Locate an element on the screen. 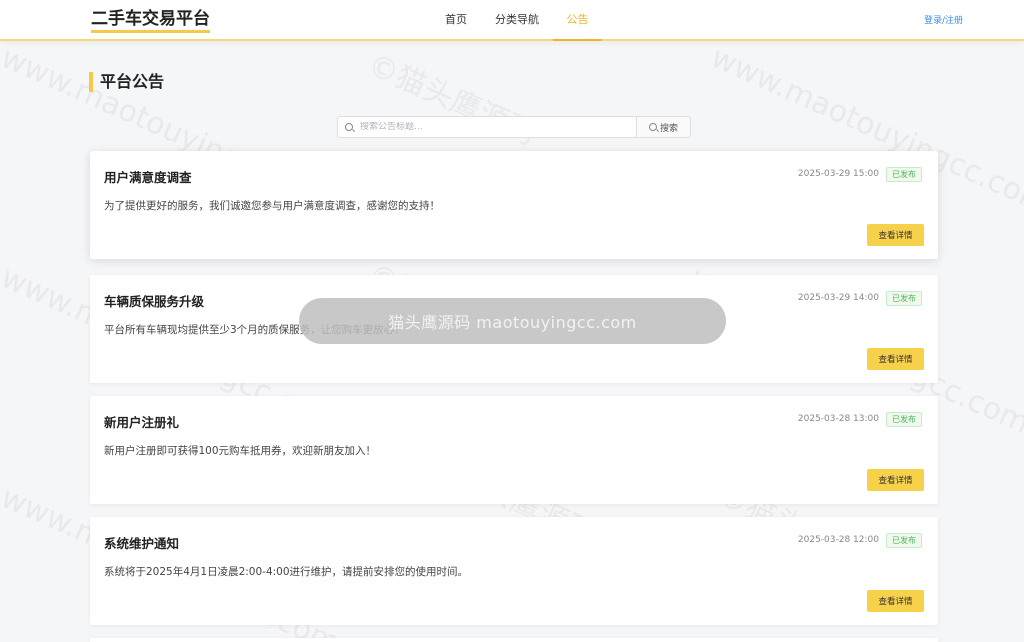 This screenshot has height=642, width=1024. page-title: 平台公告 is located at coordinates (126, 82).